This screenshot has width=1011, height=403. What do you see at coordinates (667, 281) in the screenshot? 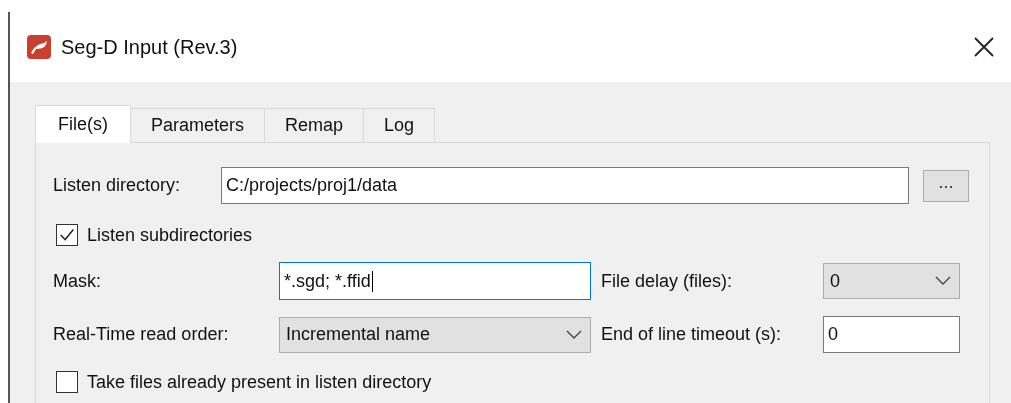
I see `field-label: File delay (files):` at bounding box center [667, 281].